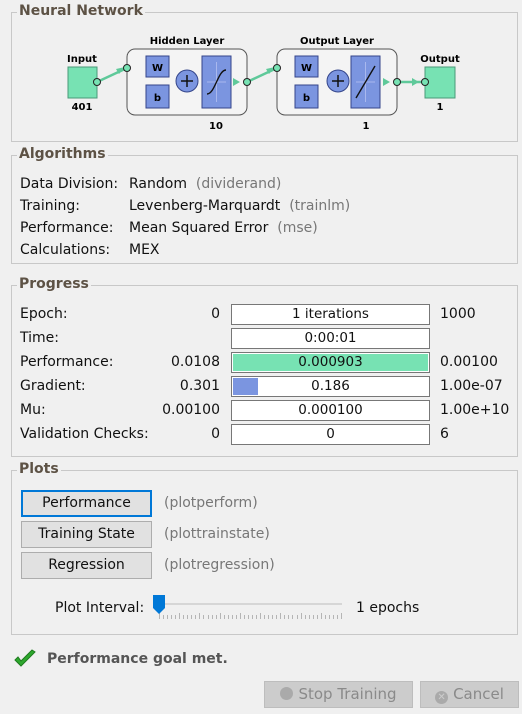 This screenshot has height=714, width=522. I want to click on progress-current-value: 0:00:01, so click(330, 338).